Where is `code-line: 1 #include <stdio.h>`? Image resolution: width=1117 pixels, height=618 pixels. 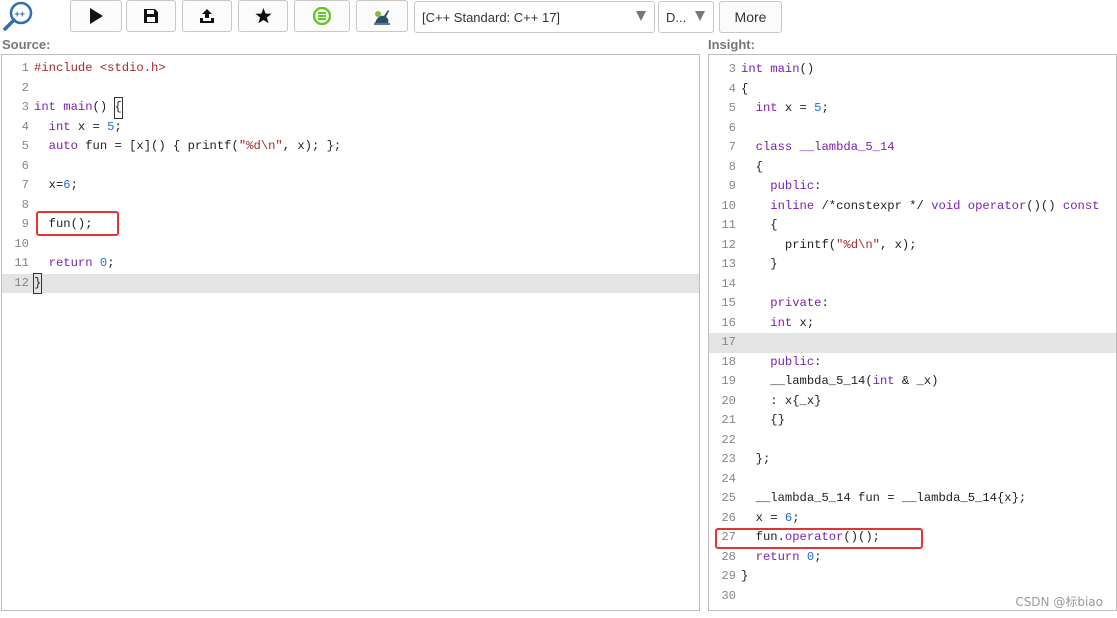 code-line: 1 #include <stdio.h> is located at coordinates (350, 69).